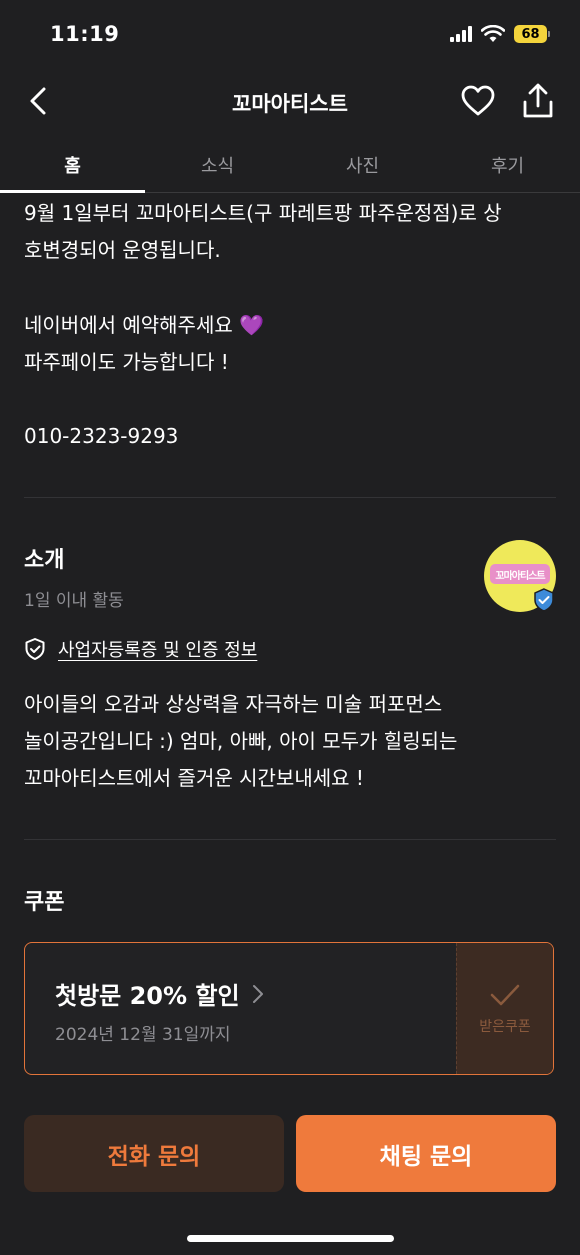 This screenshot has width=580, height=1255. I want to click on battery-icon: 68, so click(532, 34).